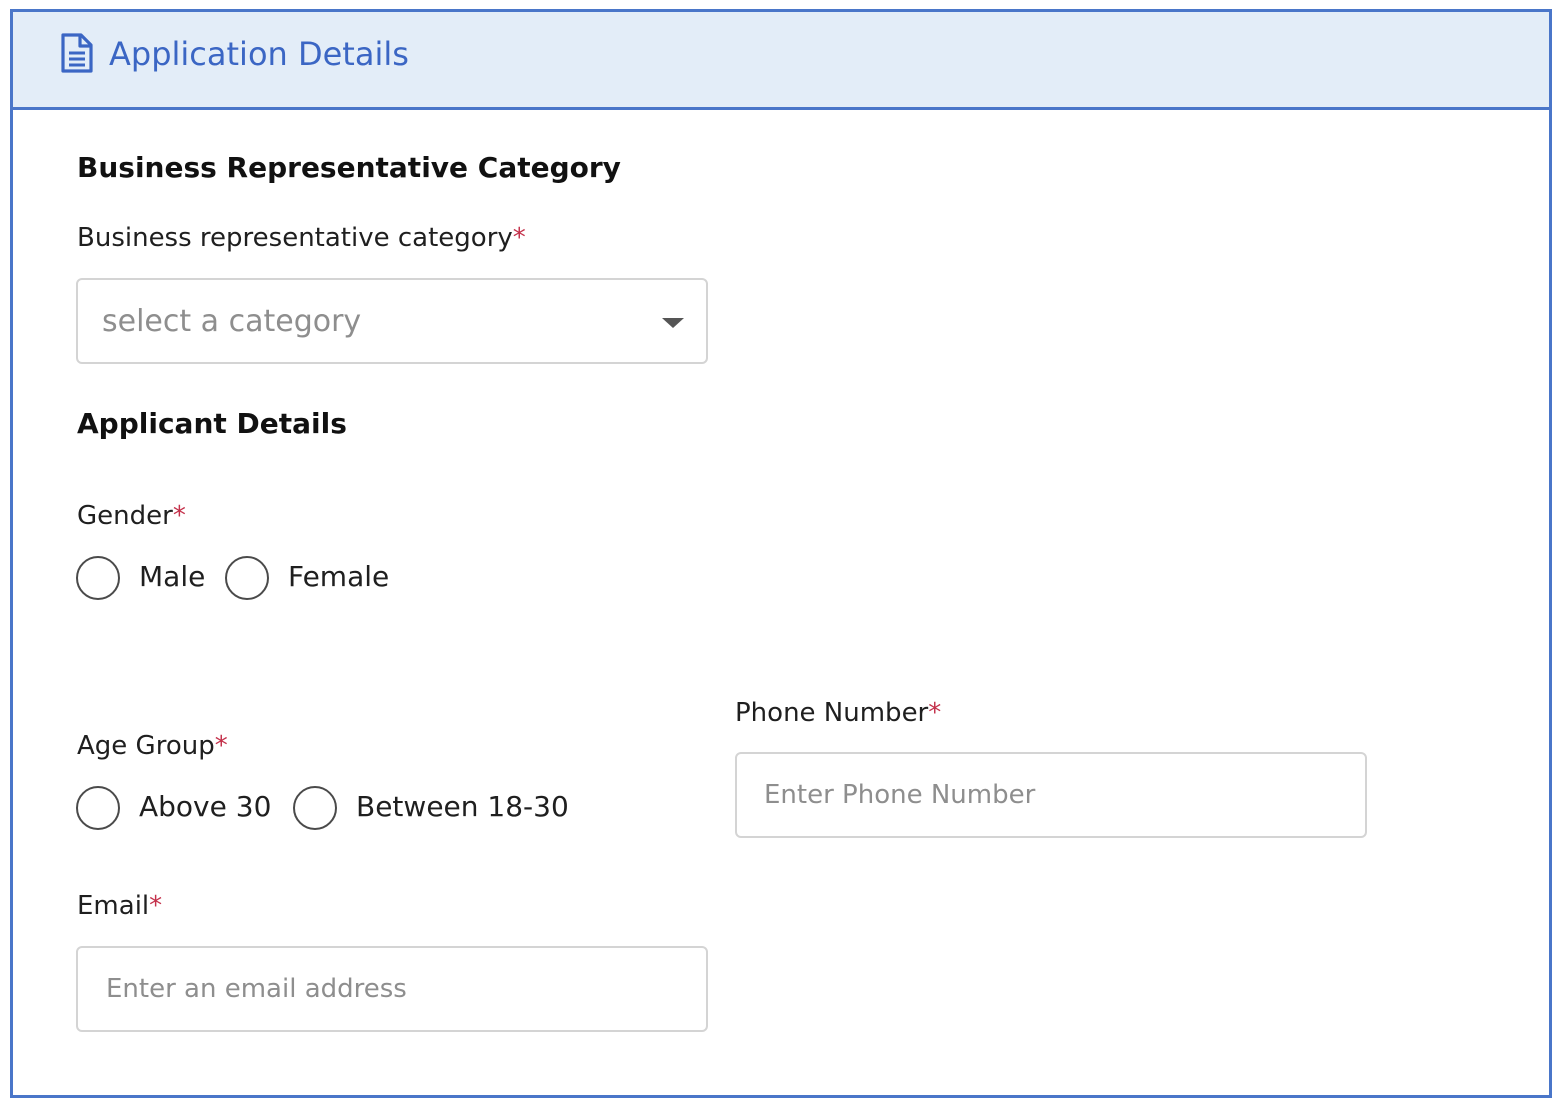  What do you see at coordinates (146, 746) in the screenshot?
I see `age-group-label-text: Age Group` at bounding box center [146, 746].